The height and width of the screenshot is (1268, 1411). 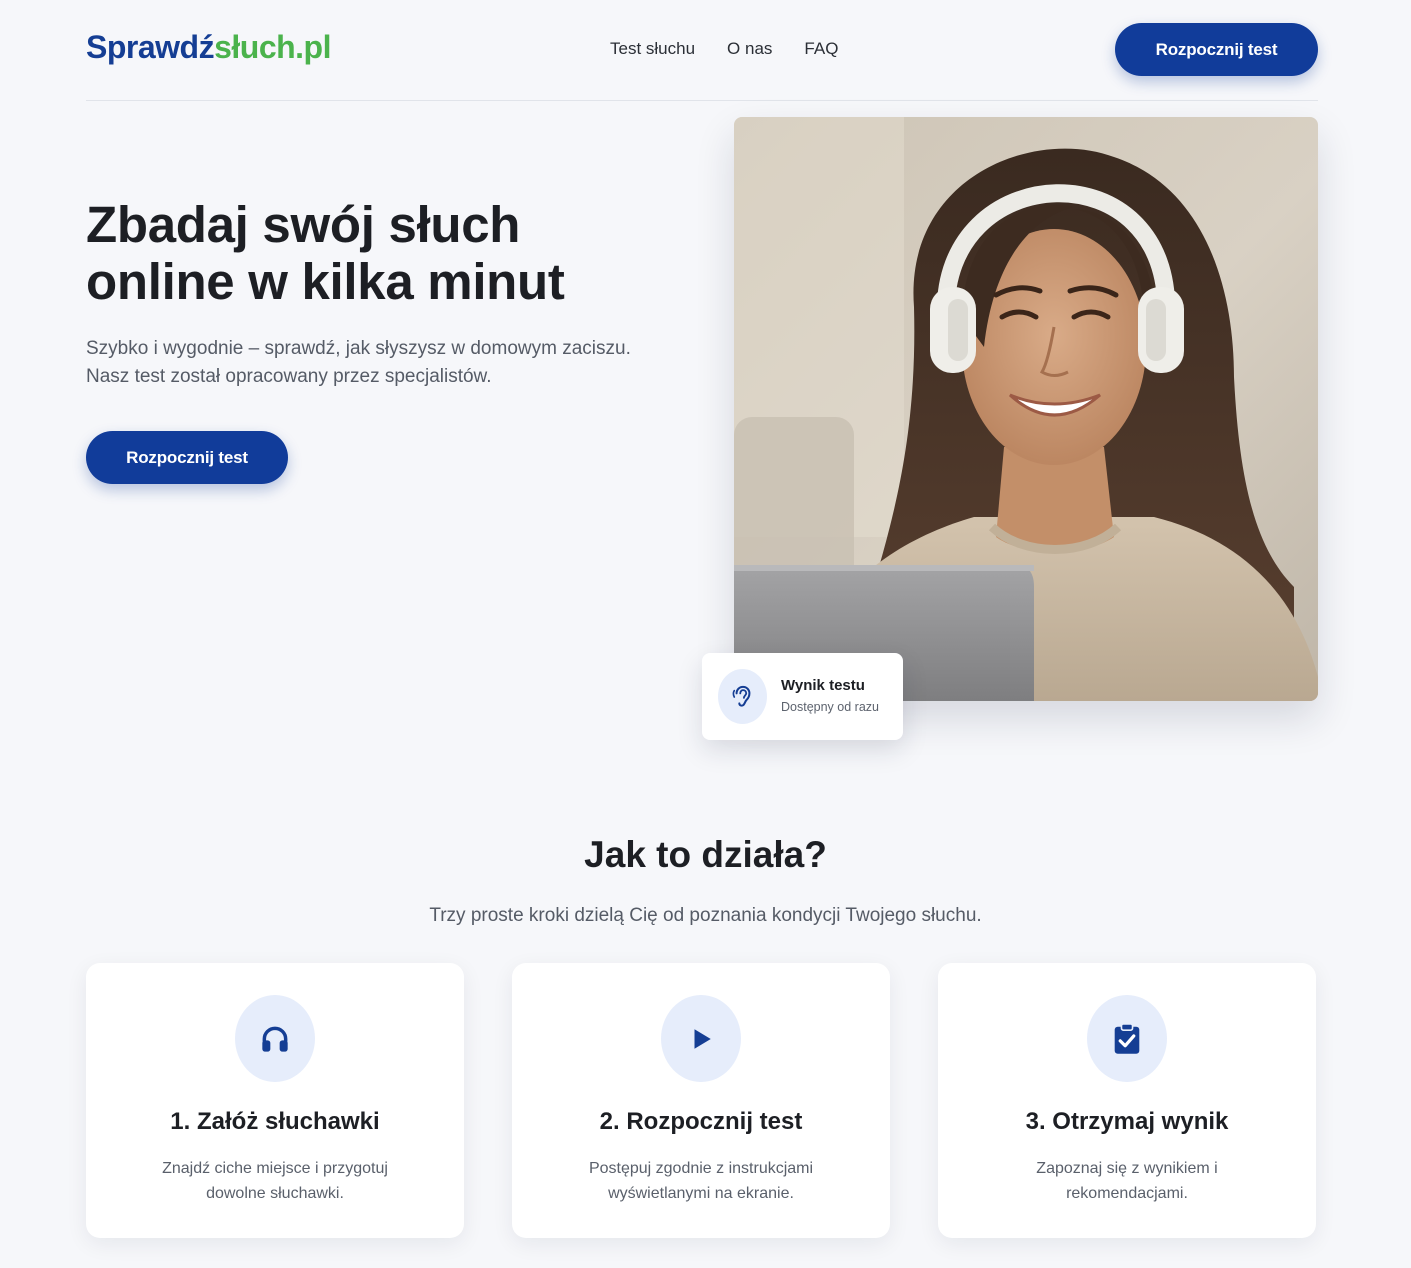 I want to click on hero-title-line-1: Zbadaj swój słuch, so click(x=303, y=224).